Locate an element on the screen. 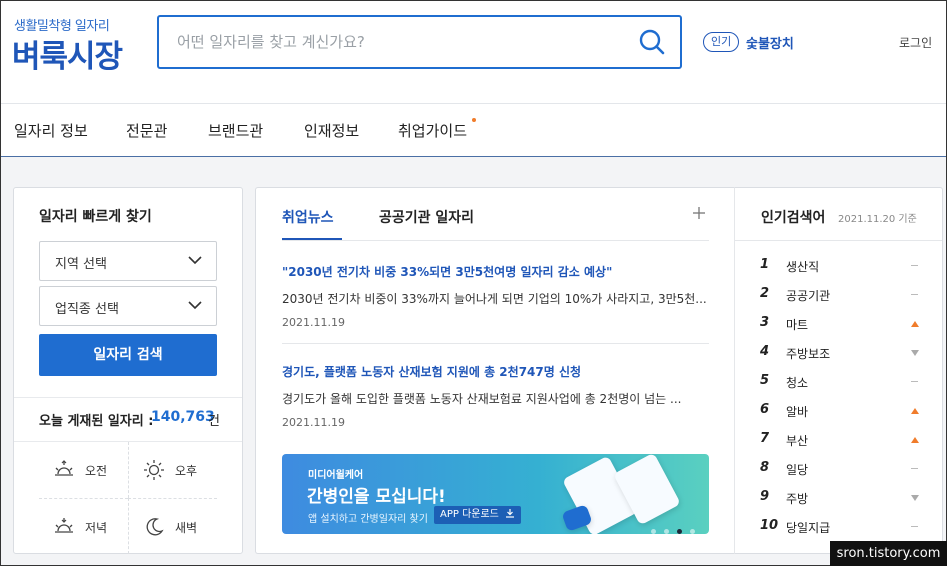 This screenshot has width=947, height=566. nav-item-talent: 인재정보 is located at coordinates (331, 130).